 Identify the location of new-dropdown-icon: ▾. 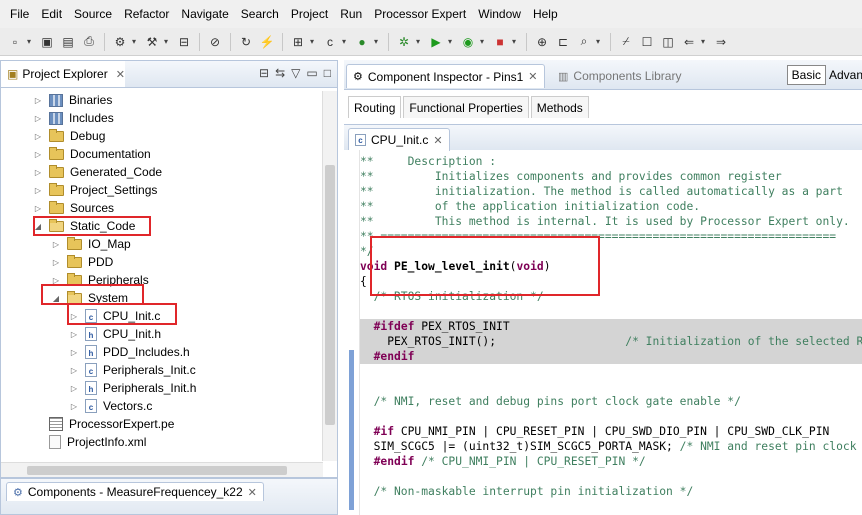
(31, 41).